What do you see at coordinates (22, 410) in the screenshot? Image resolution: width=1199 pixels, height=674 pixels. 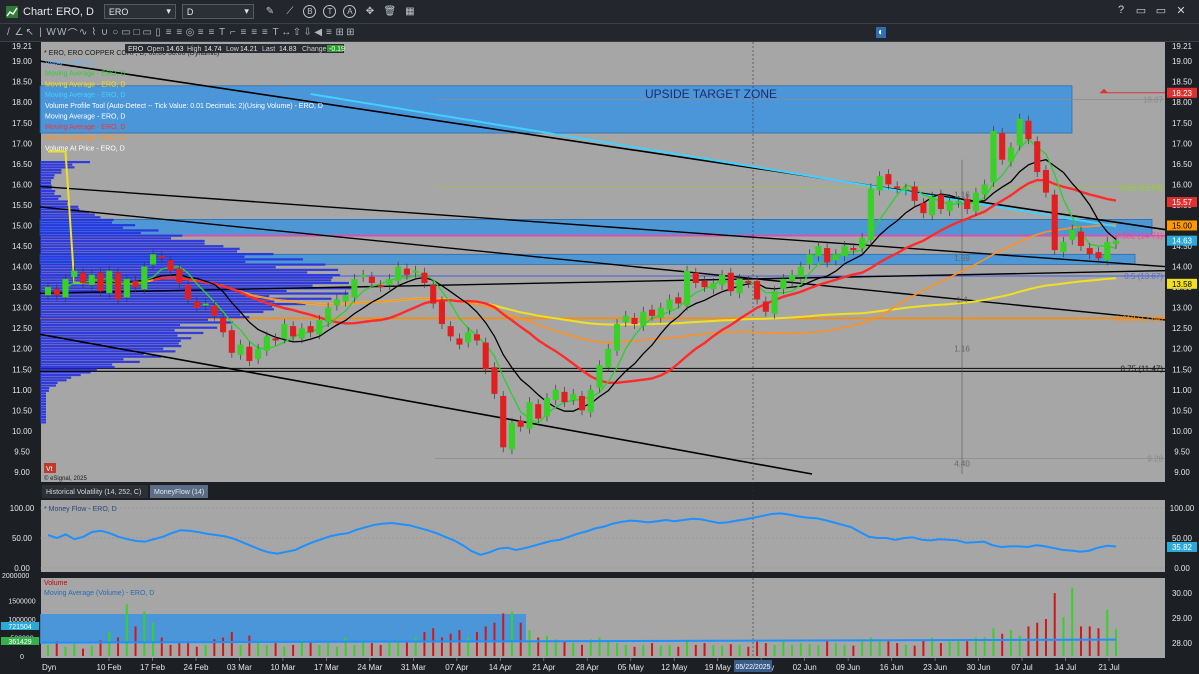 I see `y-tick-left: 10.50` at bounding box center [22, 410].